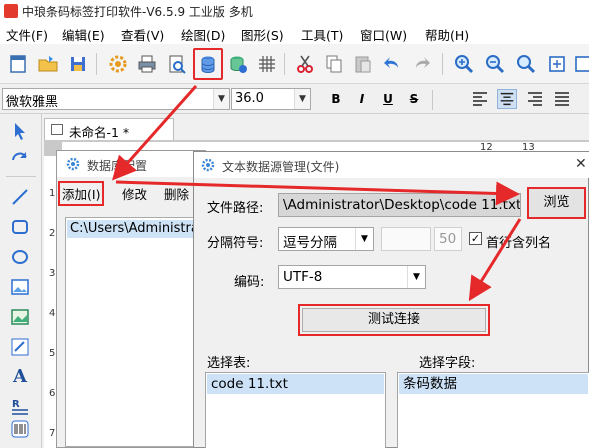 The image size is (589, 448). I want to click on underline-button: U, so click(388, 99).